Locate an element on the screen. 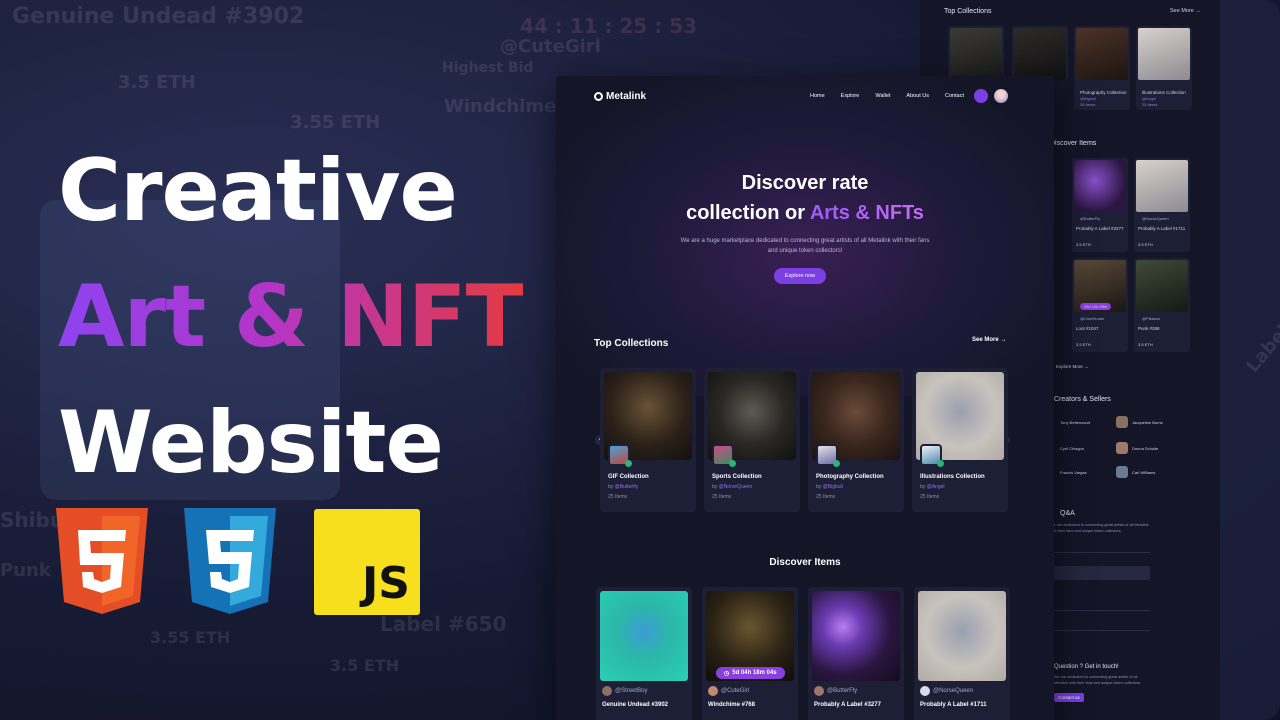  item-name: Probably A Label #1711 is located at coordinates (953, 705).